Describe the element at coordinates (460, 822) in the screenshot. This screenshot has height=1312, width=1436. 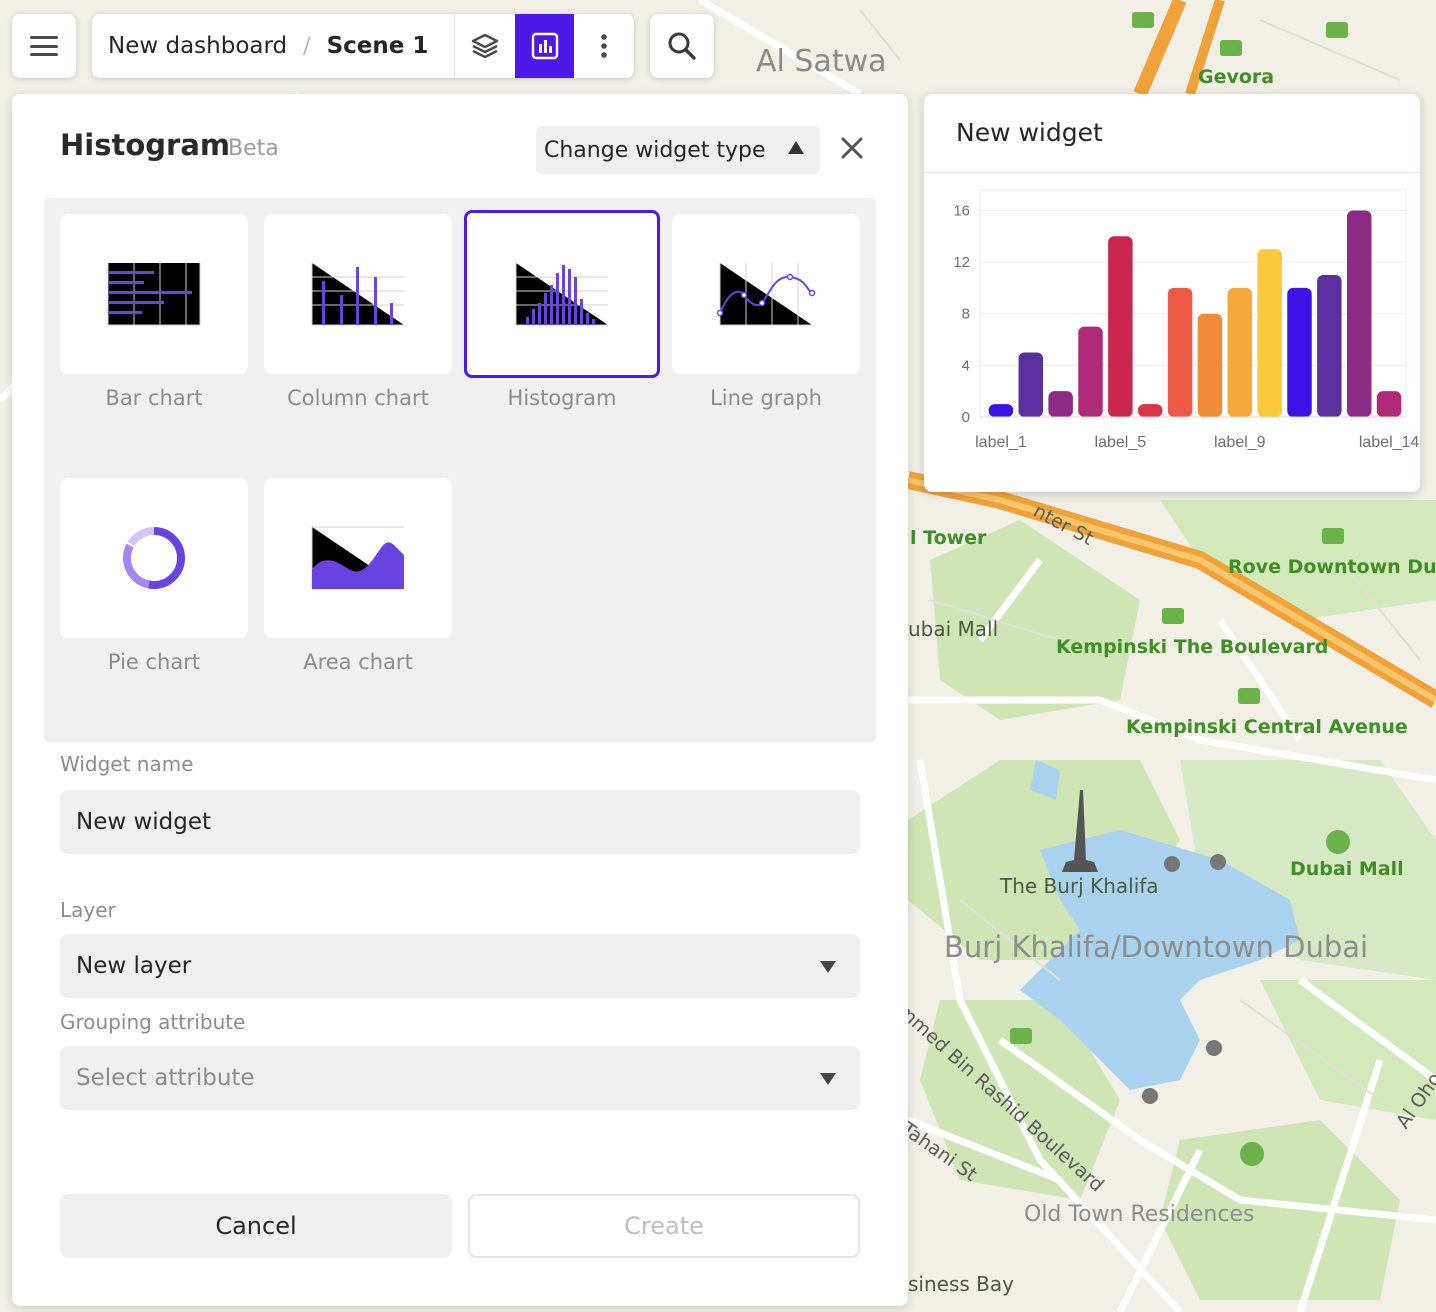
I see `widget-name-input: New widget` at that location.